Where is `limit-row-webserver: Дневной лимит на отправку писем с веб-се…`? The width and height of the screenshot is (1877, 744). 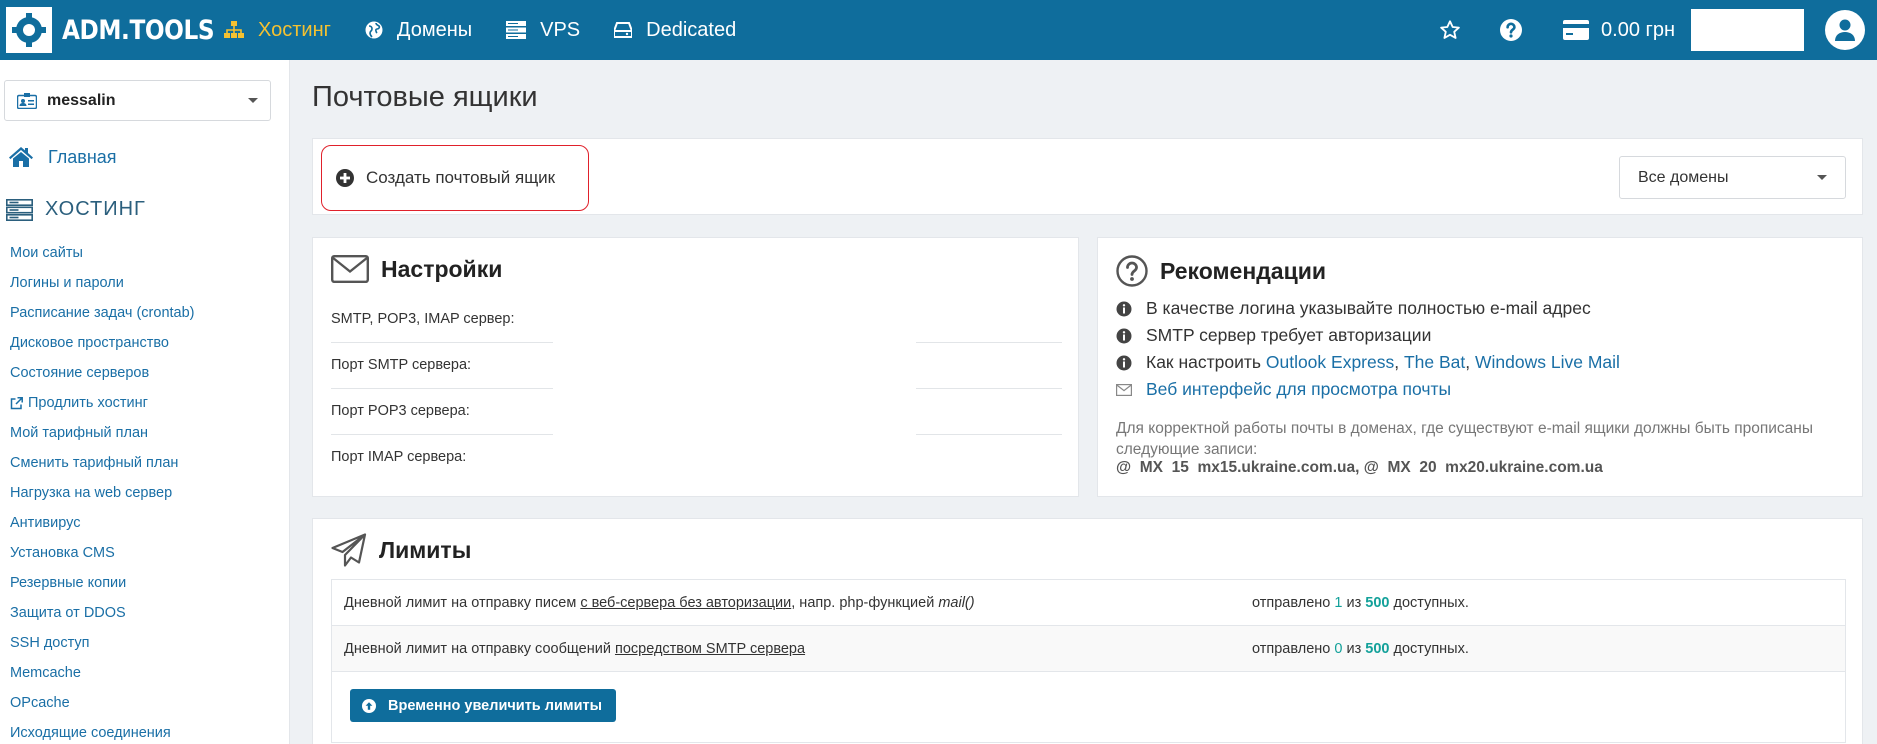
limit-row-webserver: Дневной лимит на отправку писем с веб-се… is located at coordinates (1088, 603).